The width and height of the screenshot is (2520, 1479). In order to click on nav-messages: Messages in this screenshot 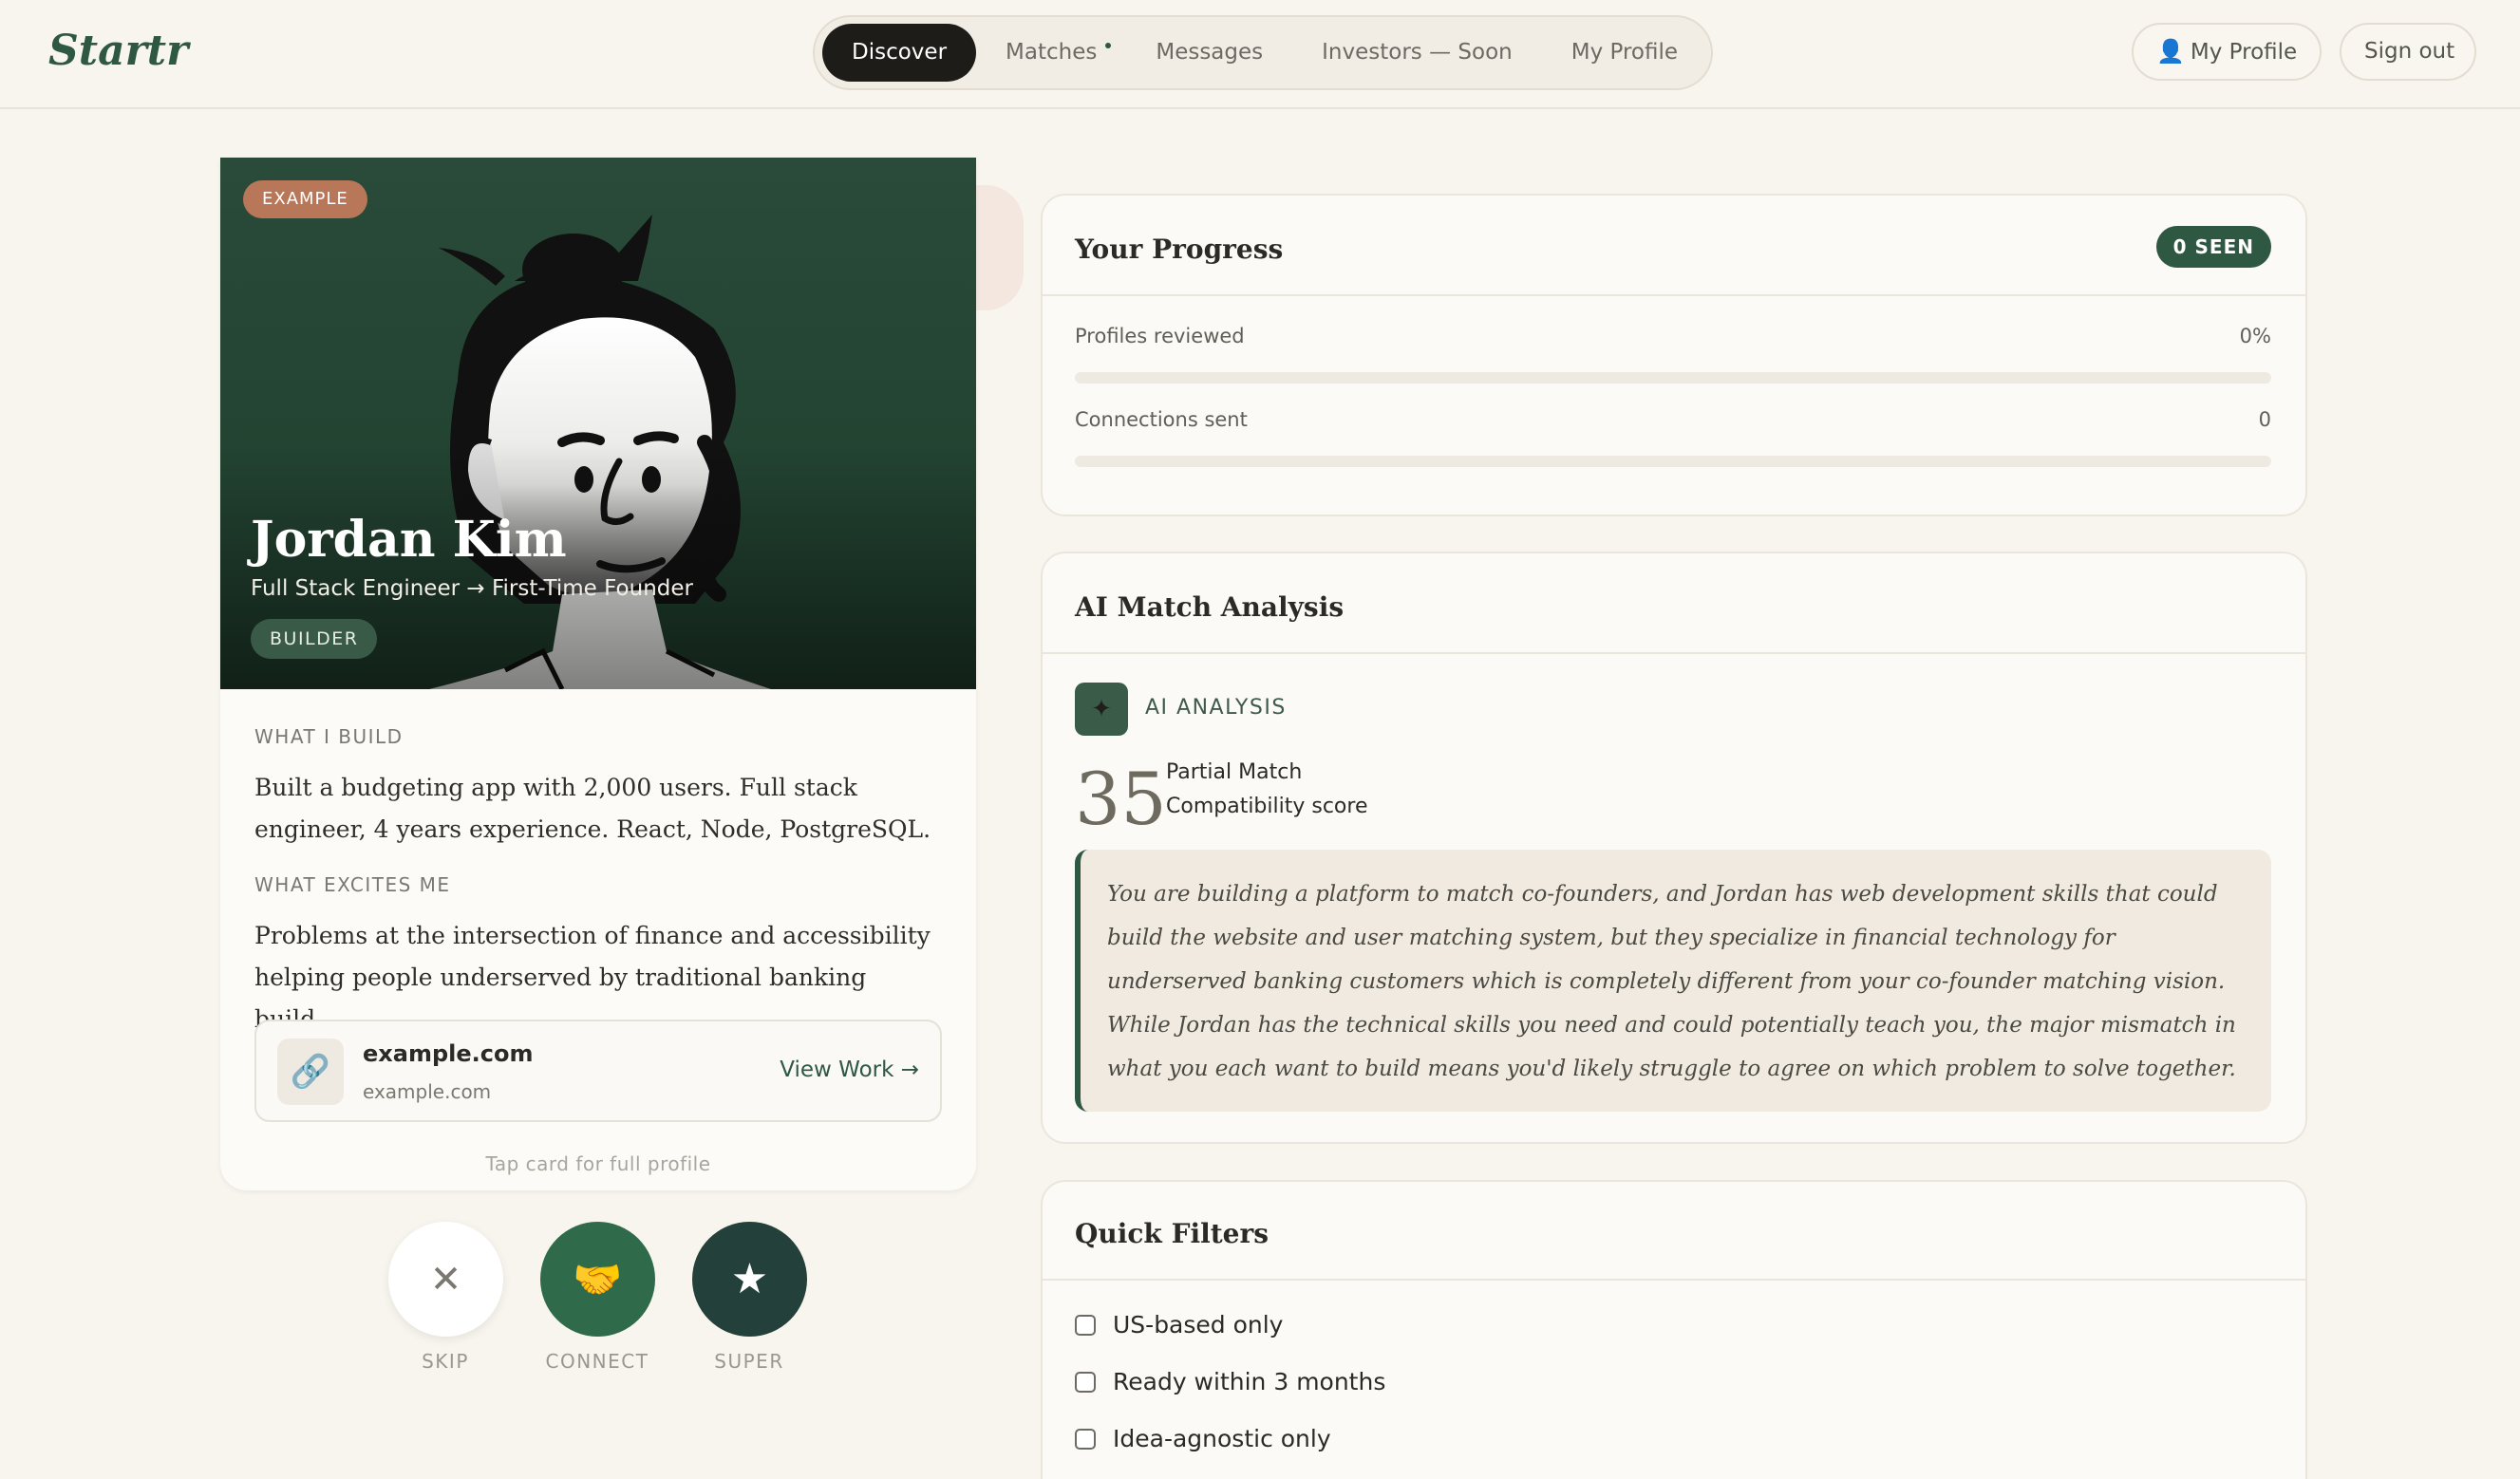, I will do `click(1209, 53)`.